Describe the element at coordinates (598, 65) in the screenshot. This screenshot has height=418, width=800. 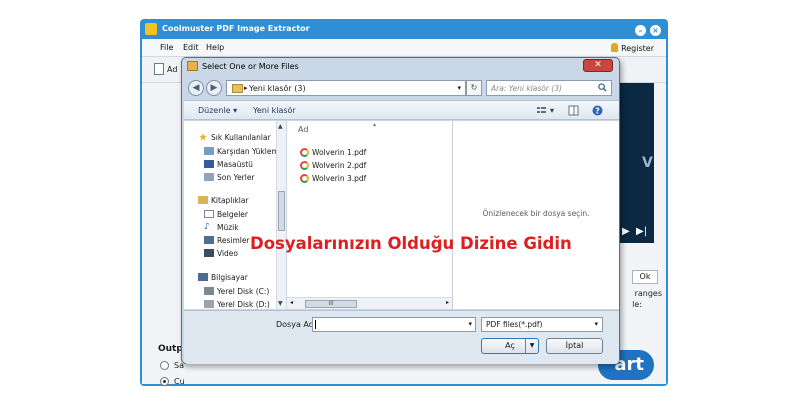
I see `dialog-close-button: ✕` at that location.